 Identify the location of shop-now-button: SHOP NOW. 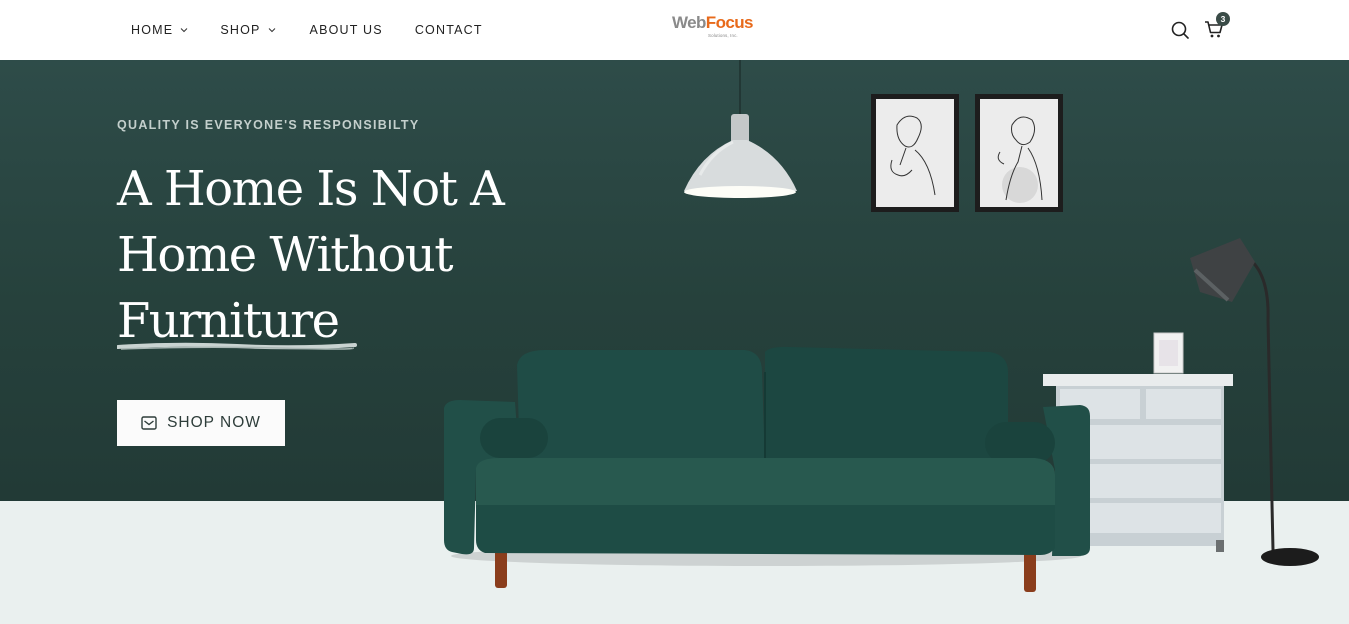
(201, 423).